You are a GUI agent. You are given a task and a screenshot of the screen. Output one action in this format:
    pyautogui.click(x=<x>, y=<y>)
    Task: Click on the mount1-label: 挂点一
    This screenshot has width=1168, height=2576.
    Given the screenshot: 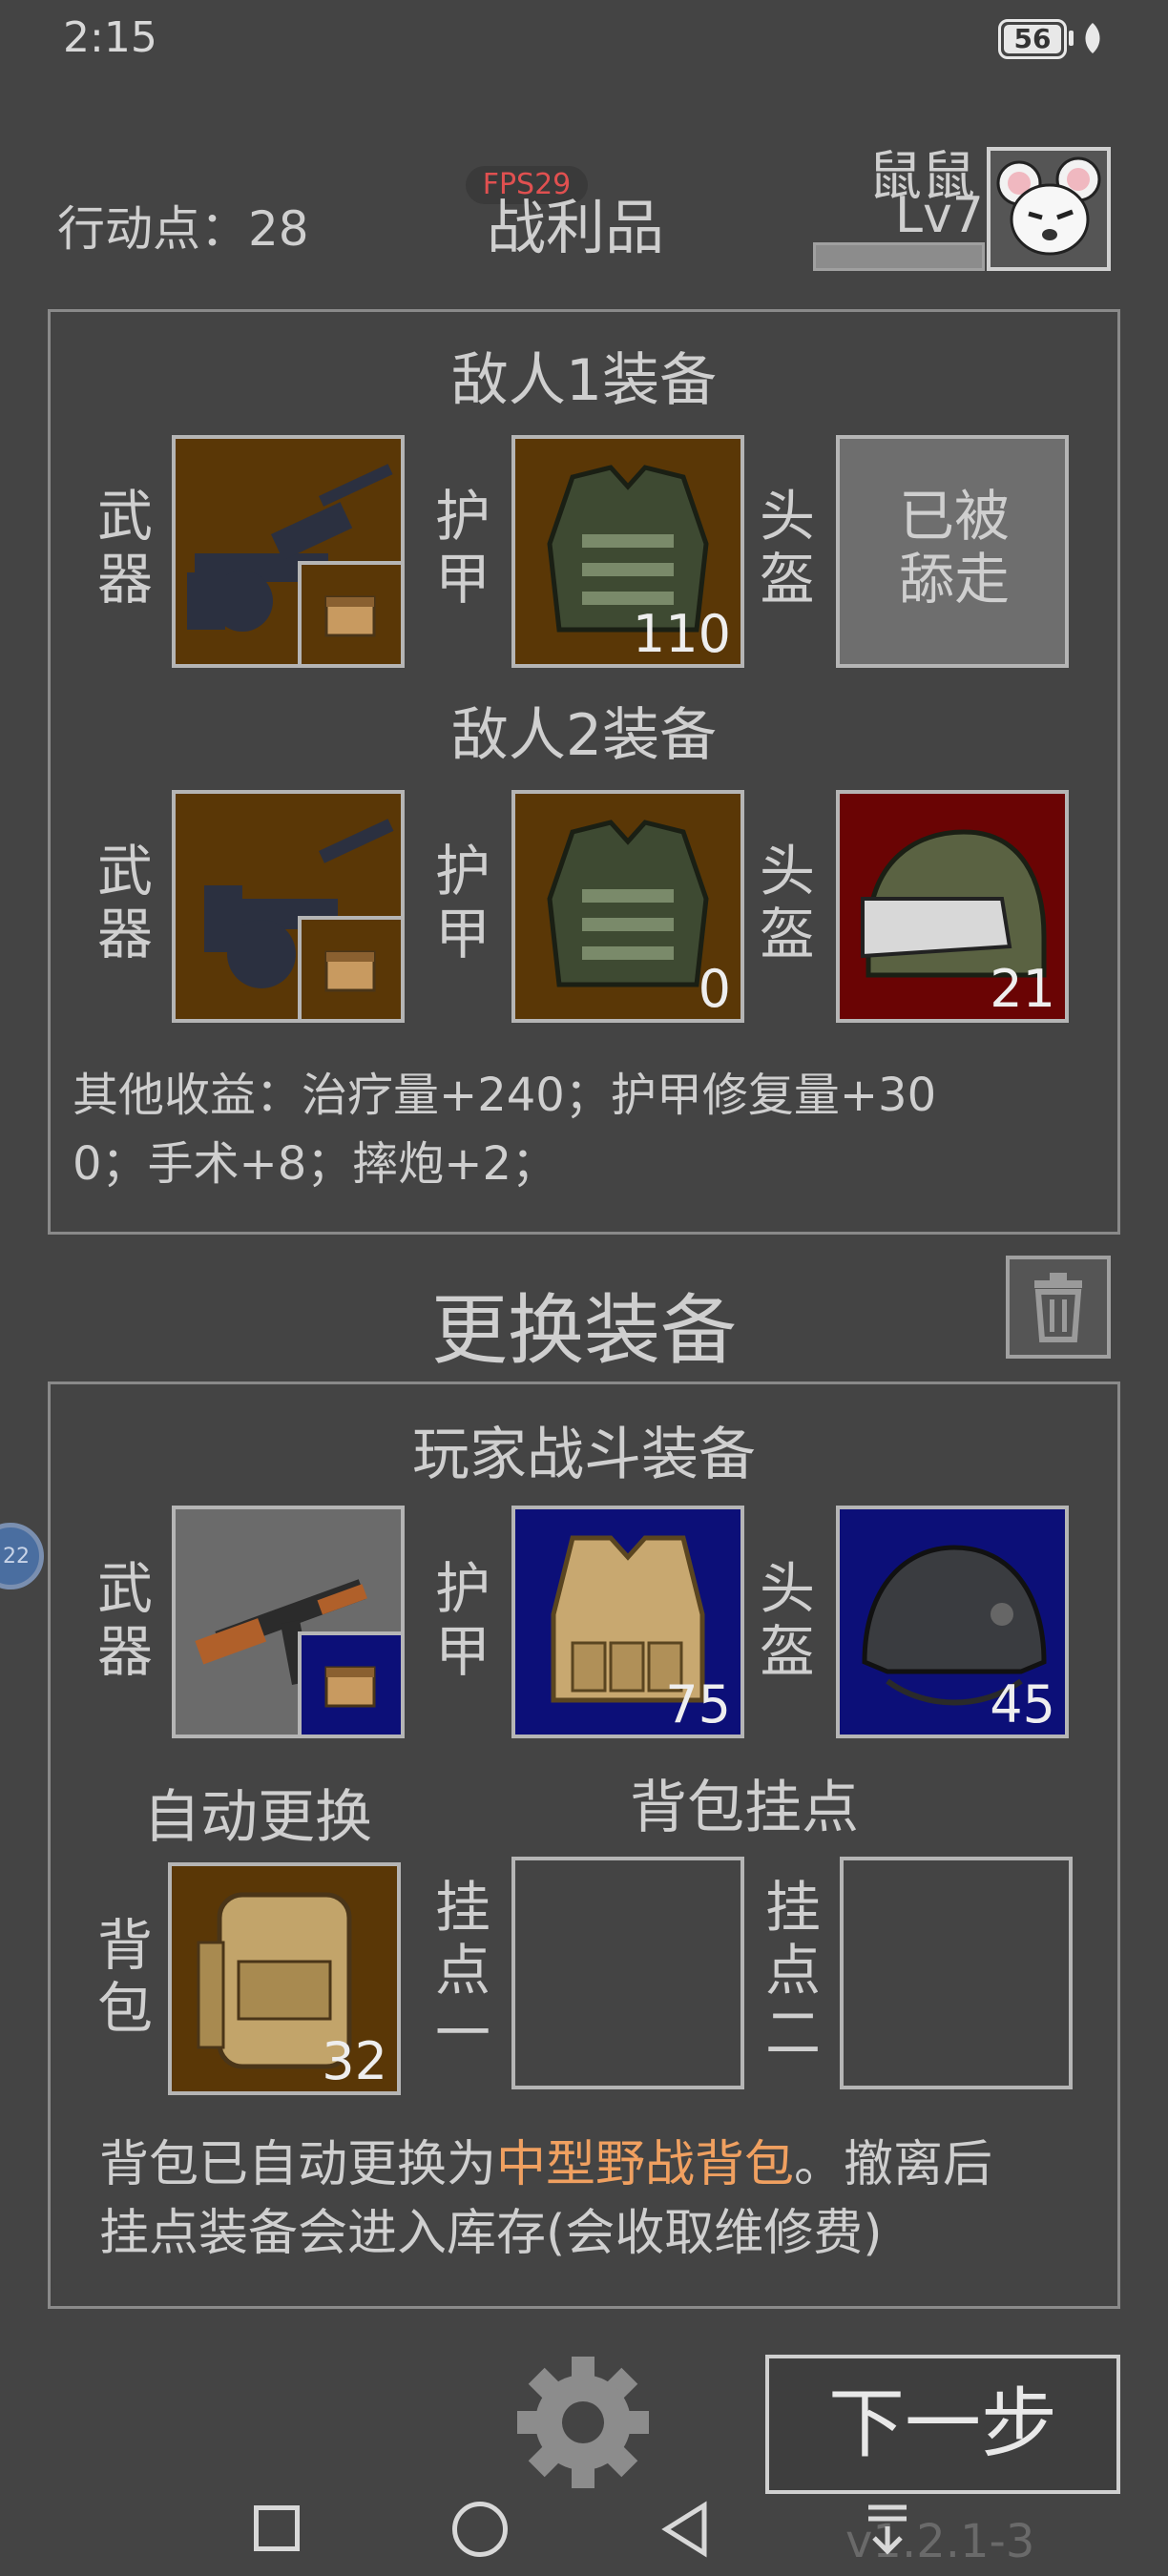 What is the action you would take?
    pyautogui.click(x=462, y=1970)
    